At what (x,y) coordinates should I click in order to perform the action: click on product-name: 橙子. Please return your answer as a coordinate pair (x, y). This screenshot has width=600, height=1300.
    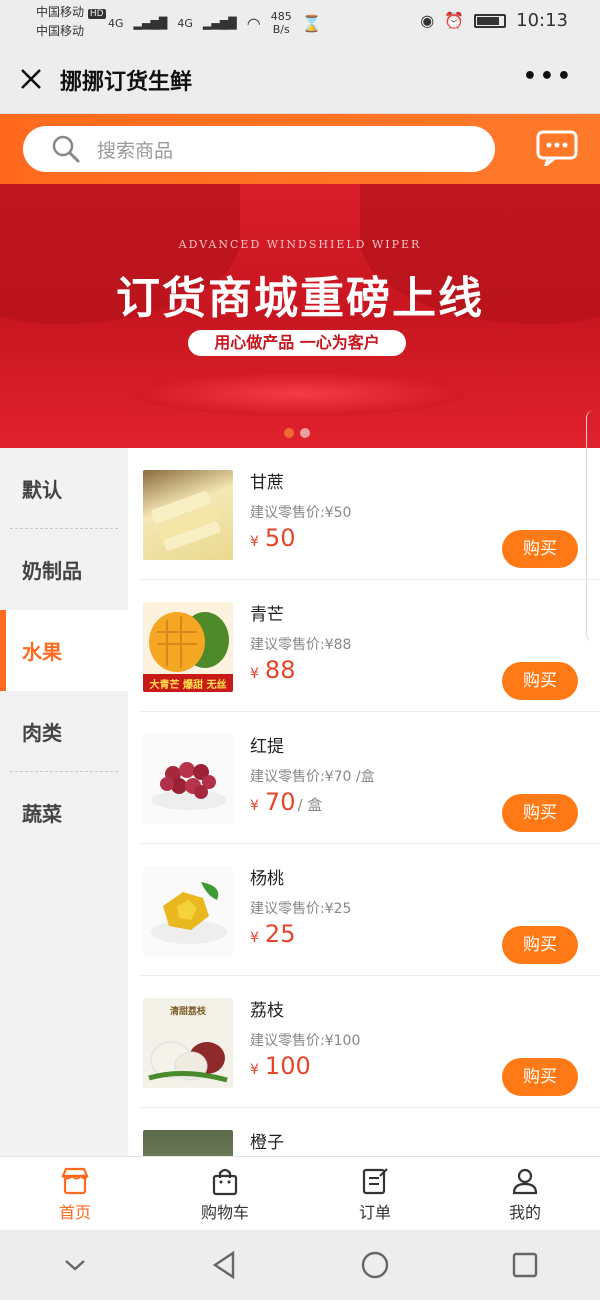
    Looking at the image, I should click on (267, 1143).